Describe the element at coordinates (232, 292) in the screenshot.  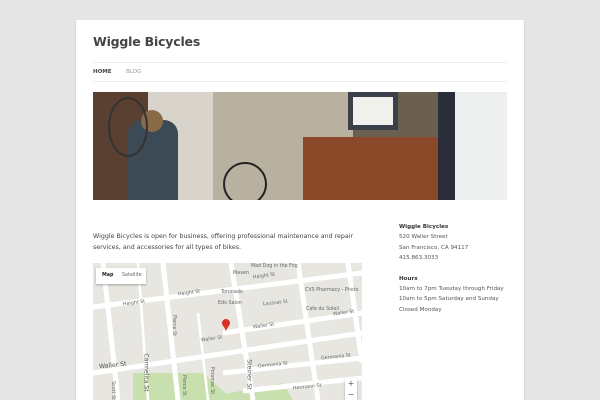
I see `map-label: Toronado` at that location.